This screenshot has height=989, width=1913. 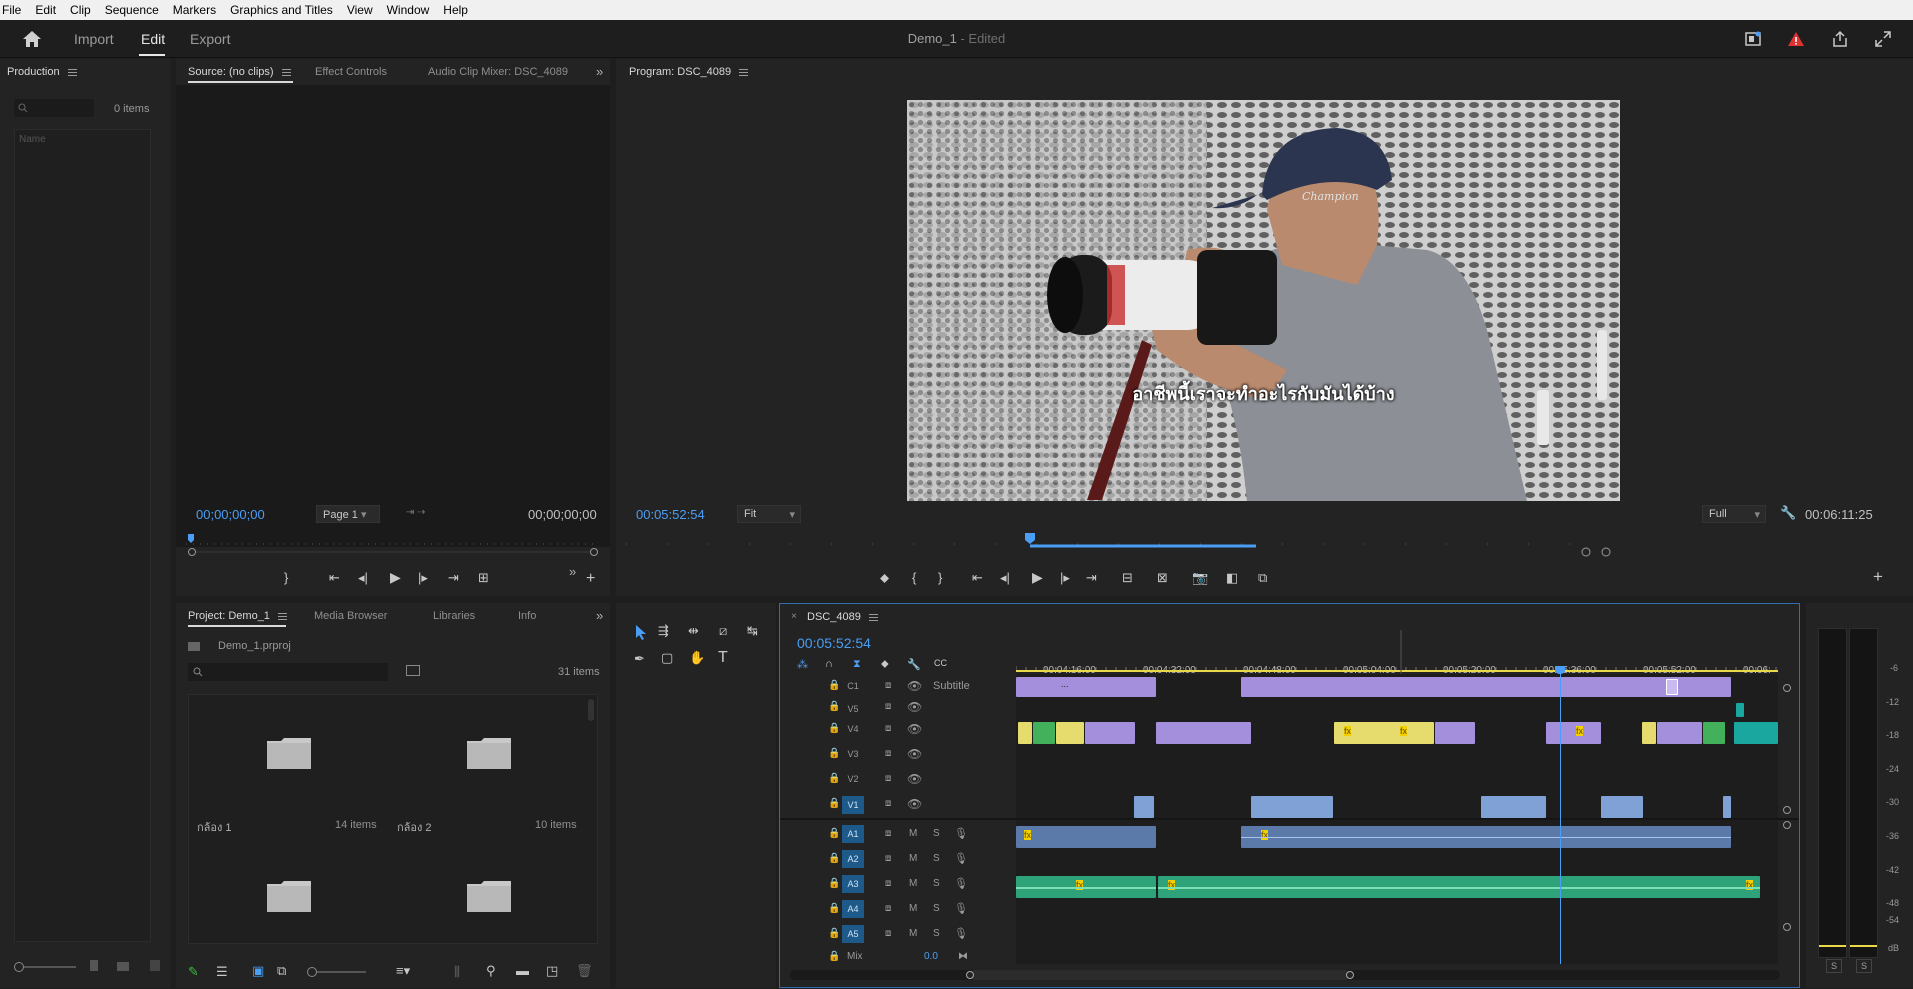 What do you see at coordinates (1883, 39) in the screenshot?
I see `fullscreen-icon` at bounding box center [1883, 39].